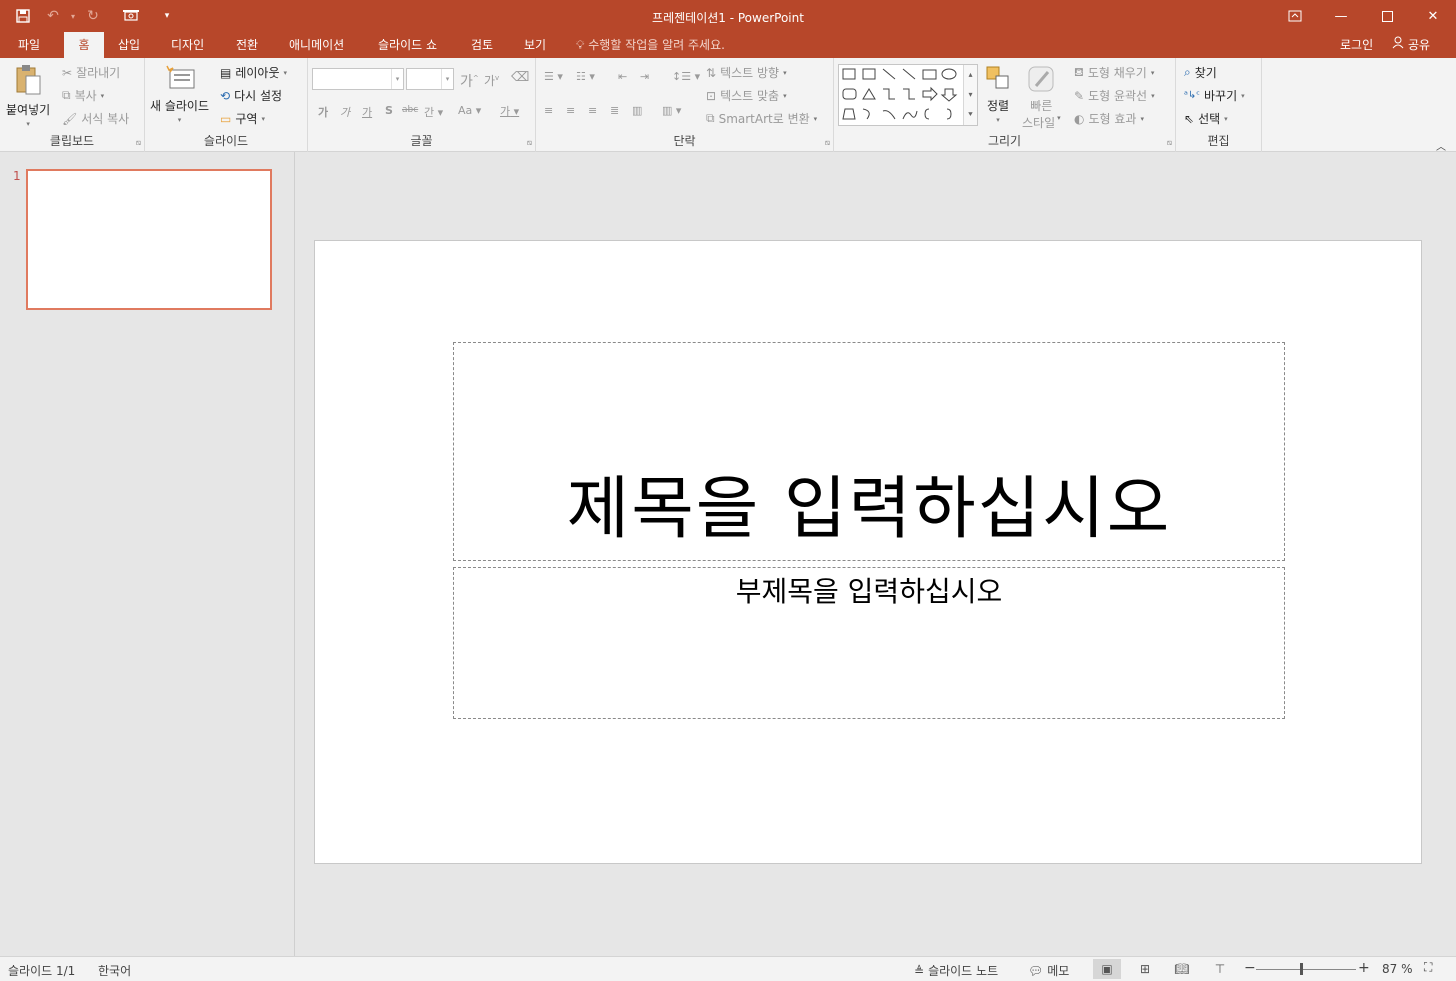 The height and width of the screenshot is (981, 1456). What do you see at coordinates (827, 143) in the screenshot?
I see `paragraph-dialog-launcher-icon: ⧅` at bounding box center [827, 143].